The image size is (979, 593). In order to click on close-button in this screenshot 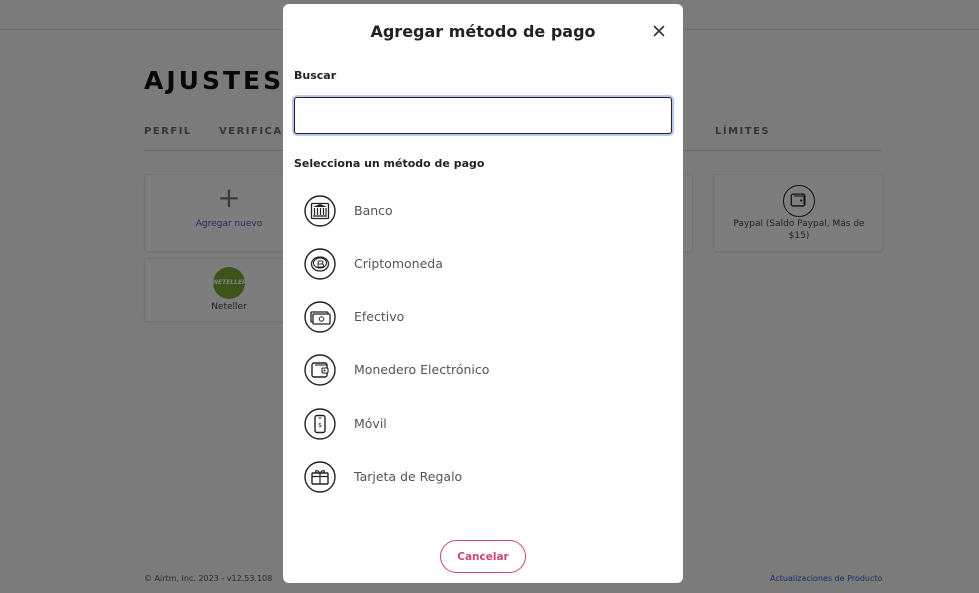, I will do `click(659, 31)`.